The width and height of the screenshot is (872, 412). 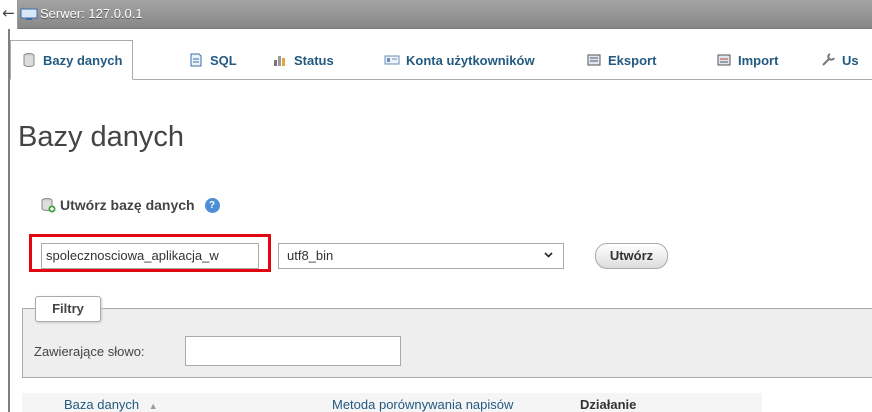 I want to click on tab-label: Status, so click(x=314, y=60).